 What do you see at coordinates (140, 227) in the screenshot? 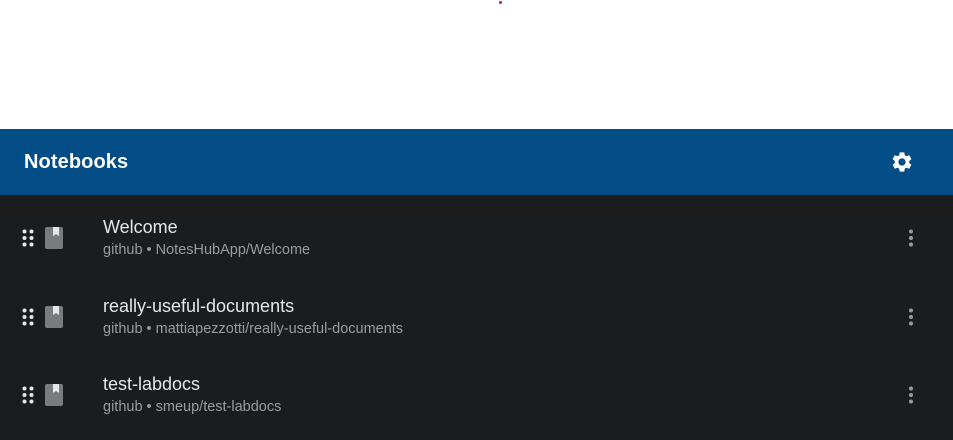
I see `notebook-title: Welcome` at bounding box center [140, 227].